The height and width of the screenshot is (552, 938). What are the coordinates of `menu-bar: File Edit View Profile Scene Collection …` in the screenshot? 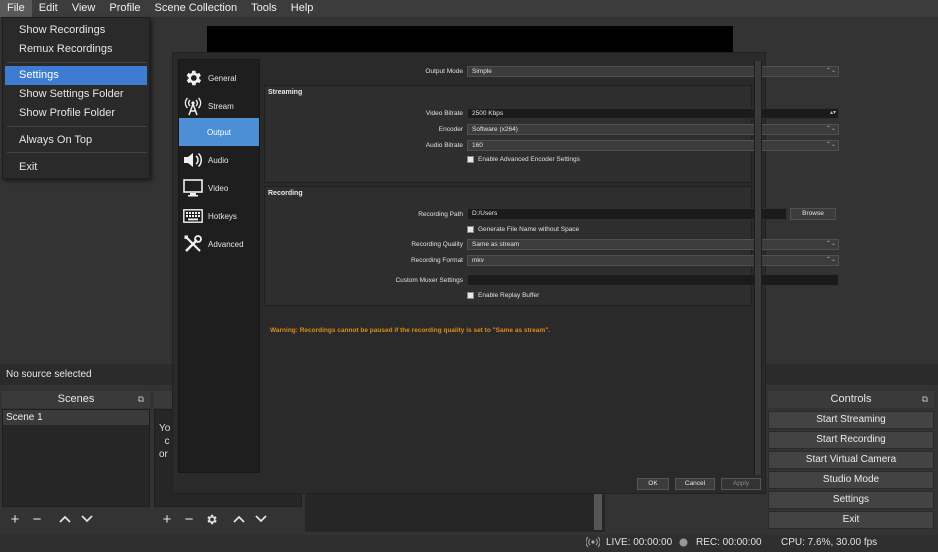 It's located at (469, 8).